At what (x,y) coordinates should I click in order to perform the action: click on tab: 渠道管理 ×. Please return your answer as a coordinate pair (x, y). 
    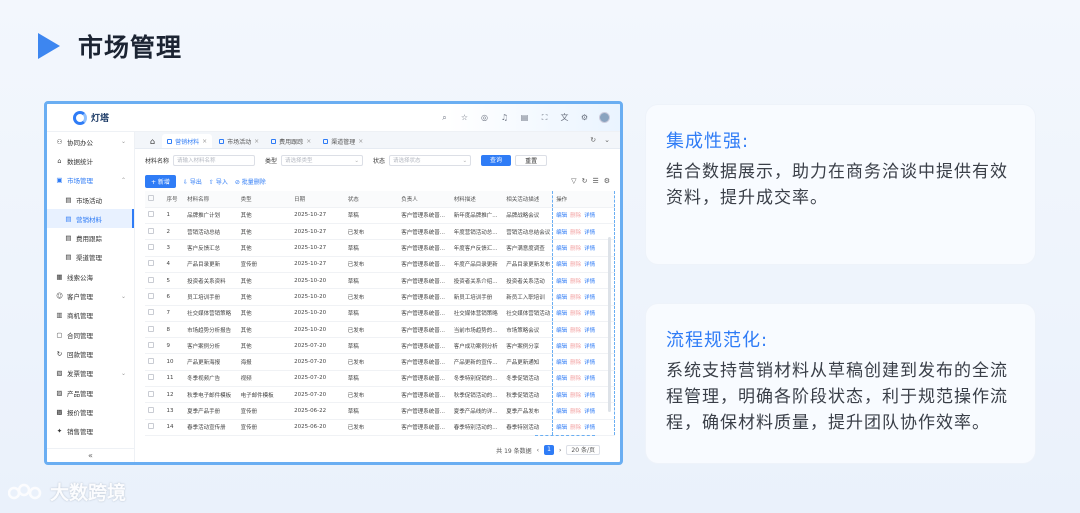
    Looking at the image, I should click on (343, 141).